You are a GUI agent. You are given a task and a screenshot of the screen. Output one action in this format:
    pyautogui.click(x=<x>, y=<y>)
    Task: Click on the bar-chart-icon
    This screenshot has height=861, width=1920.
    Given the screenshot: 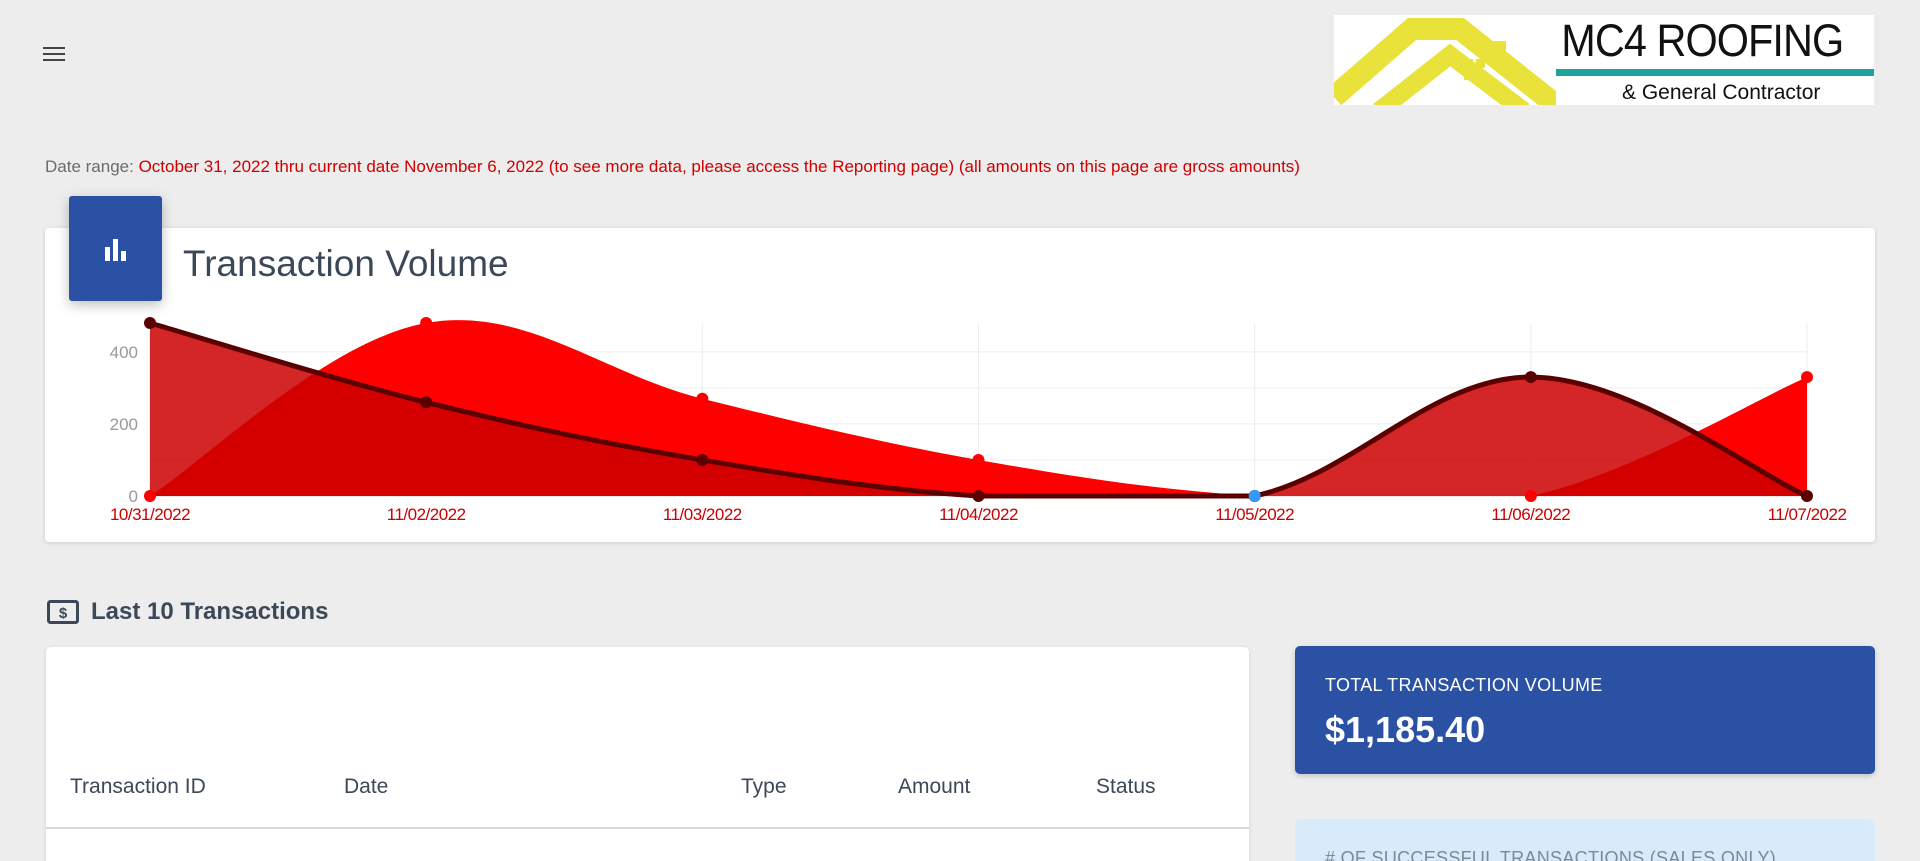 What is the action you would take?
    pyautogui.click(x=115, y=249)
    